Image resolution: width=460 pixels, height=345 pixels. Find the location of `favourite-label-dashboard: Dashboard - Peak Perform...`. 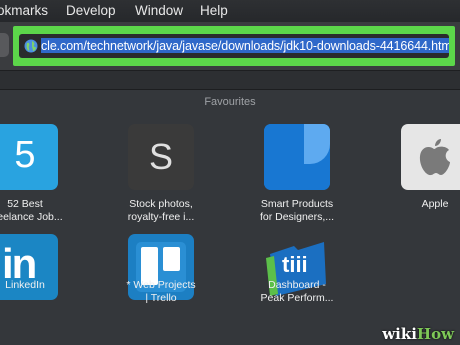

favourite-label-dashboard: Dashboard - Peak Perform... is located at coordinates (297, 291).